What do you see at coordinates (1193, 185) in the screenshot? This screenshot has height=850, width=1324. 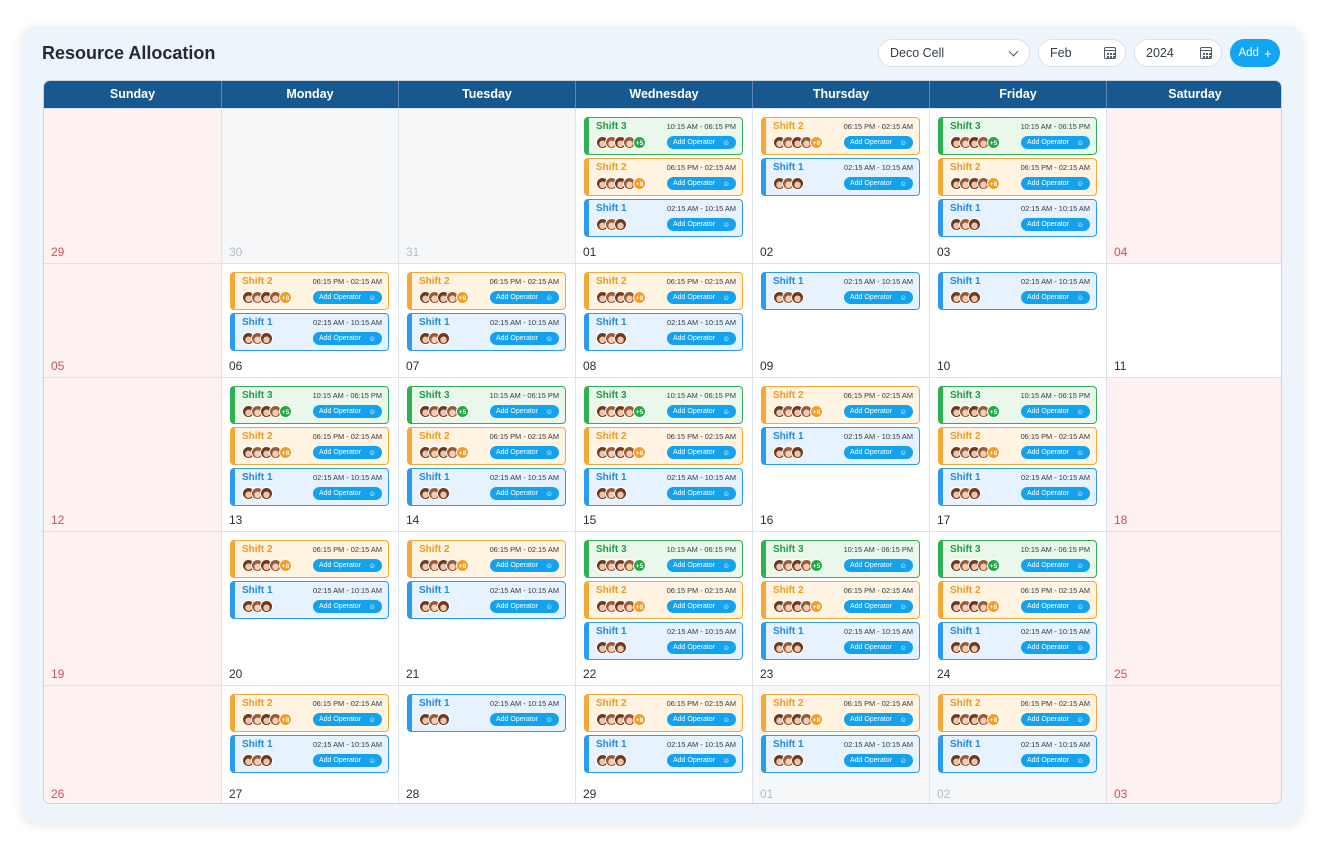 I see `day-cell: 04` at bounding box center [1193, 185].